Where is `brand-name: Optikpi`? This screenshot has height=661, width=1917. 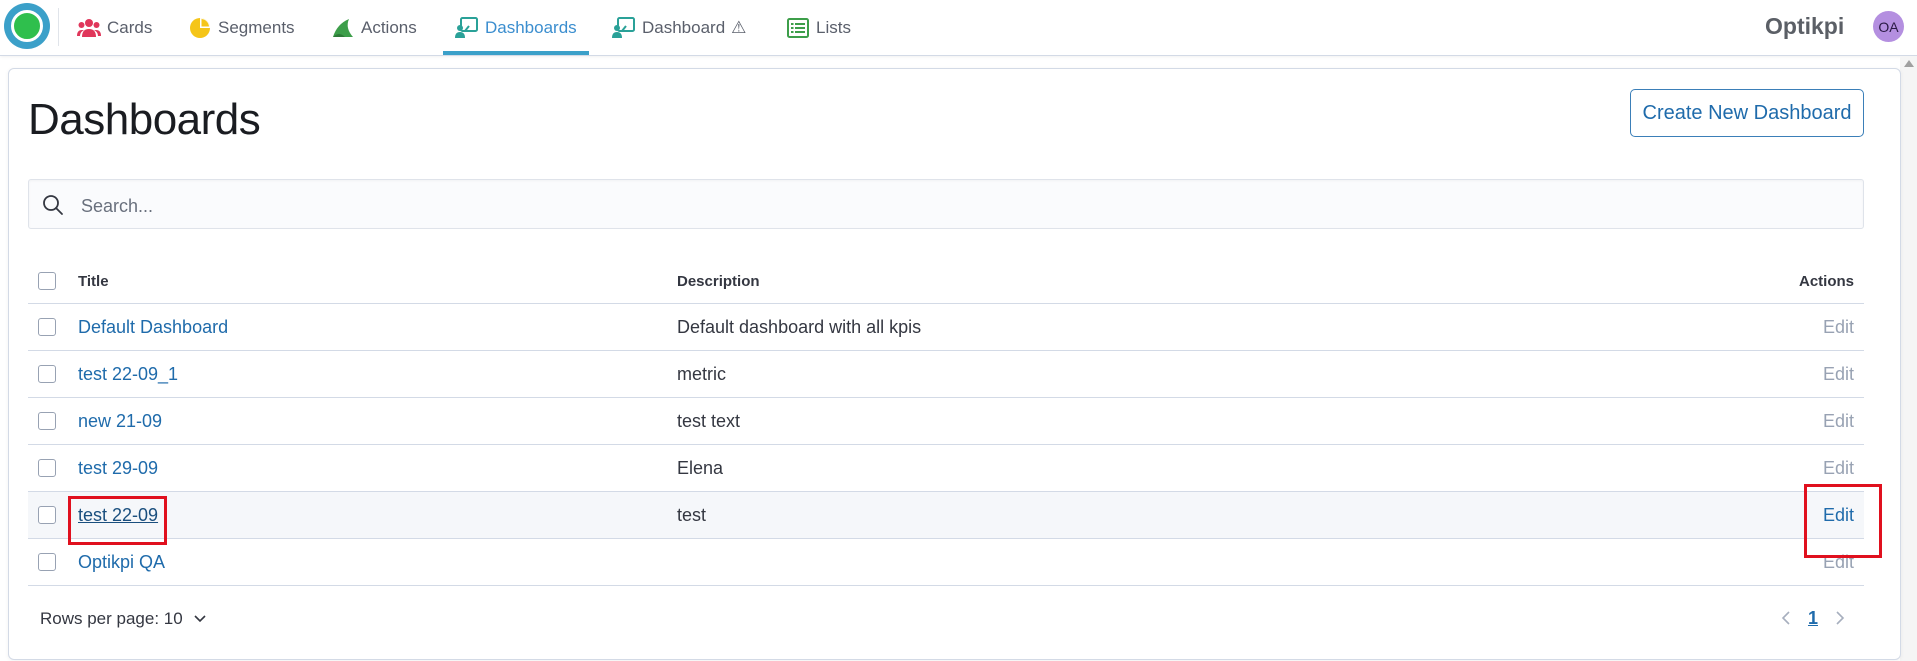 brand-name: Optikpi is located at coordinates (1805, 26).